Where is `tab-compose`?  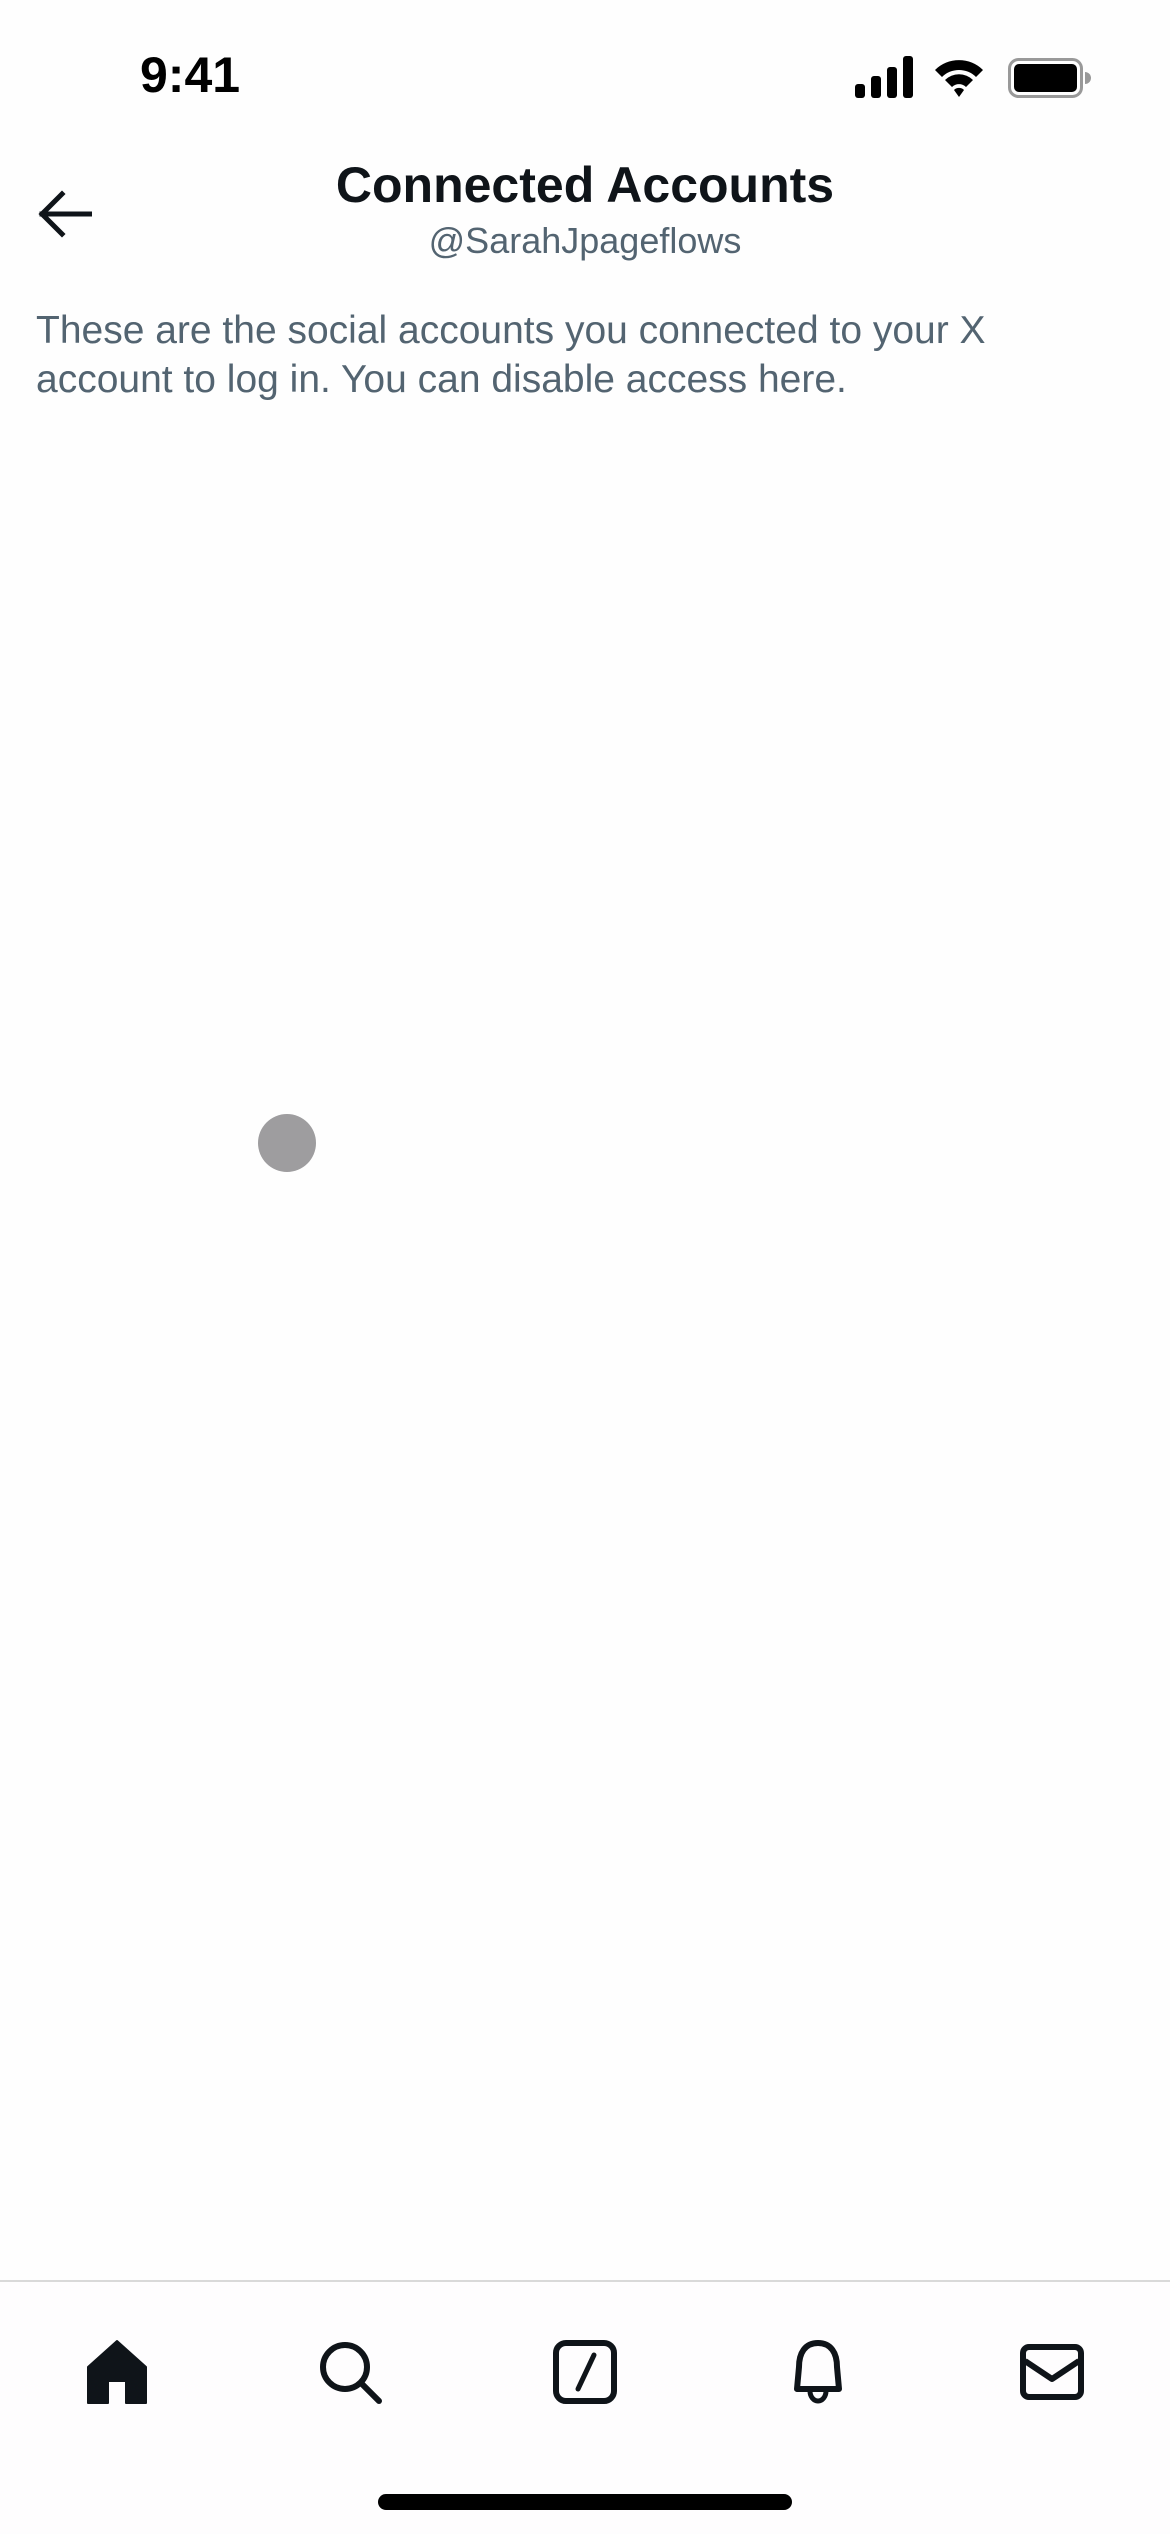
tab-compose is located at coordinates (585, 2372).